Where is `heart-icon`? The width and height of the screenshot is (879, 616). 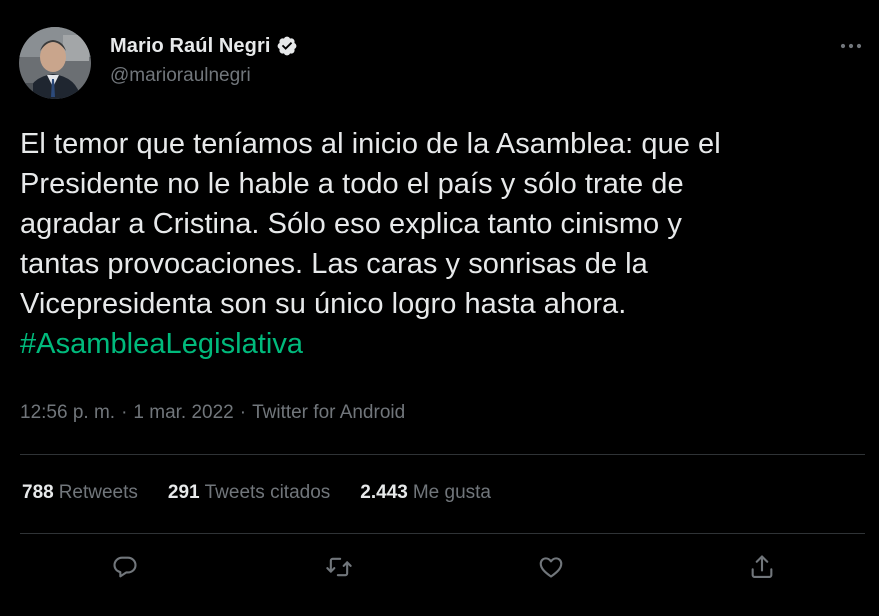
heart-icon is located at coordinates (551, 569).